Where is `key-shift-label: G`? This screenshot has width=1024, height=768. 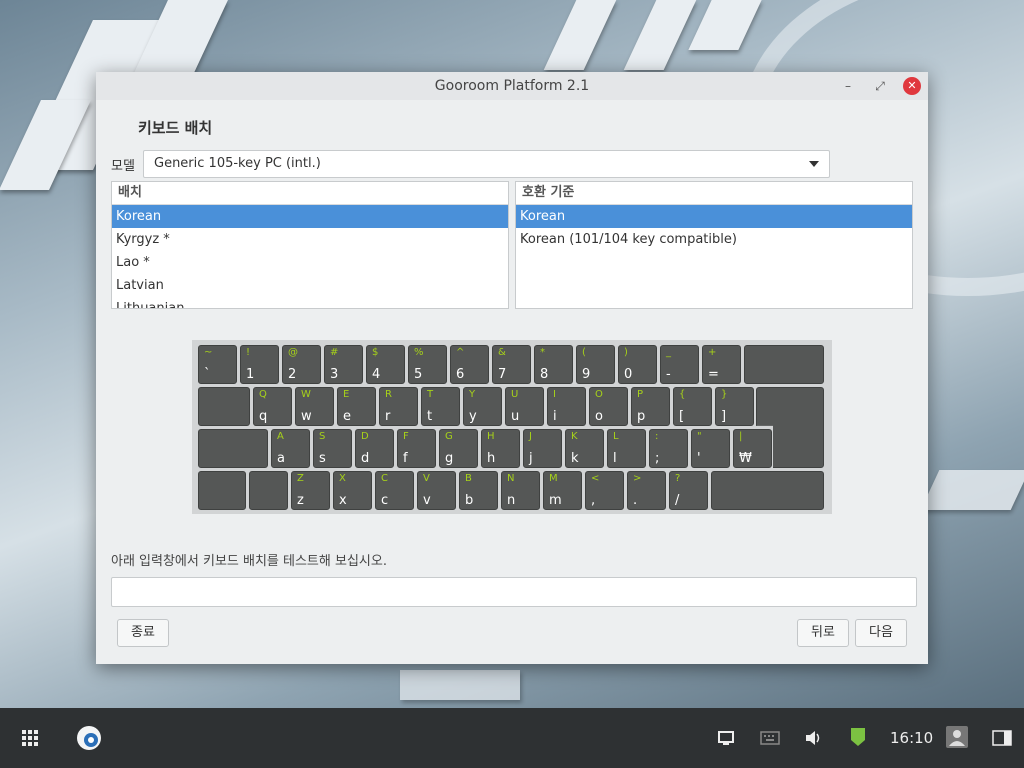 key-shift-label: G is located at coordinates (449, 436).